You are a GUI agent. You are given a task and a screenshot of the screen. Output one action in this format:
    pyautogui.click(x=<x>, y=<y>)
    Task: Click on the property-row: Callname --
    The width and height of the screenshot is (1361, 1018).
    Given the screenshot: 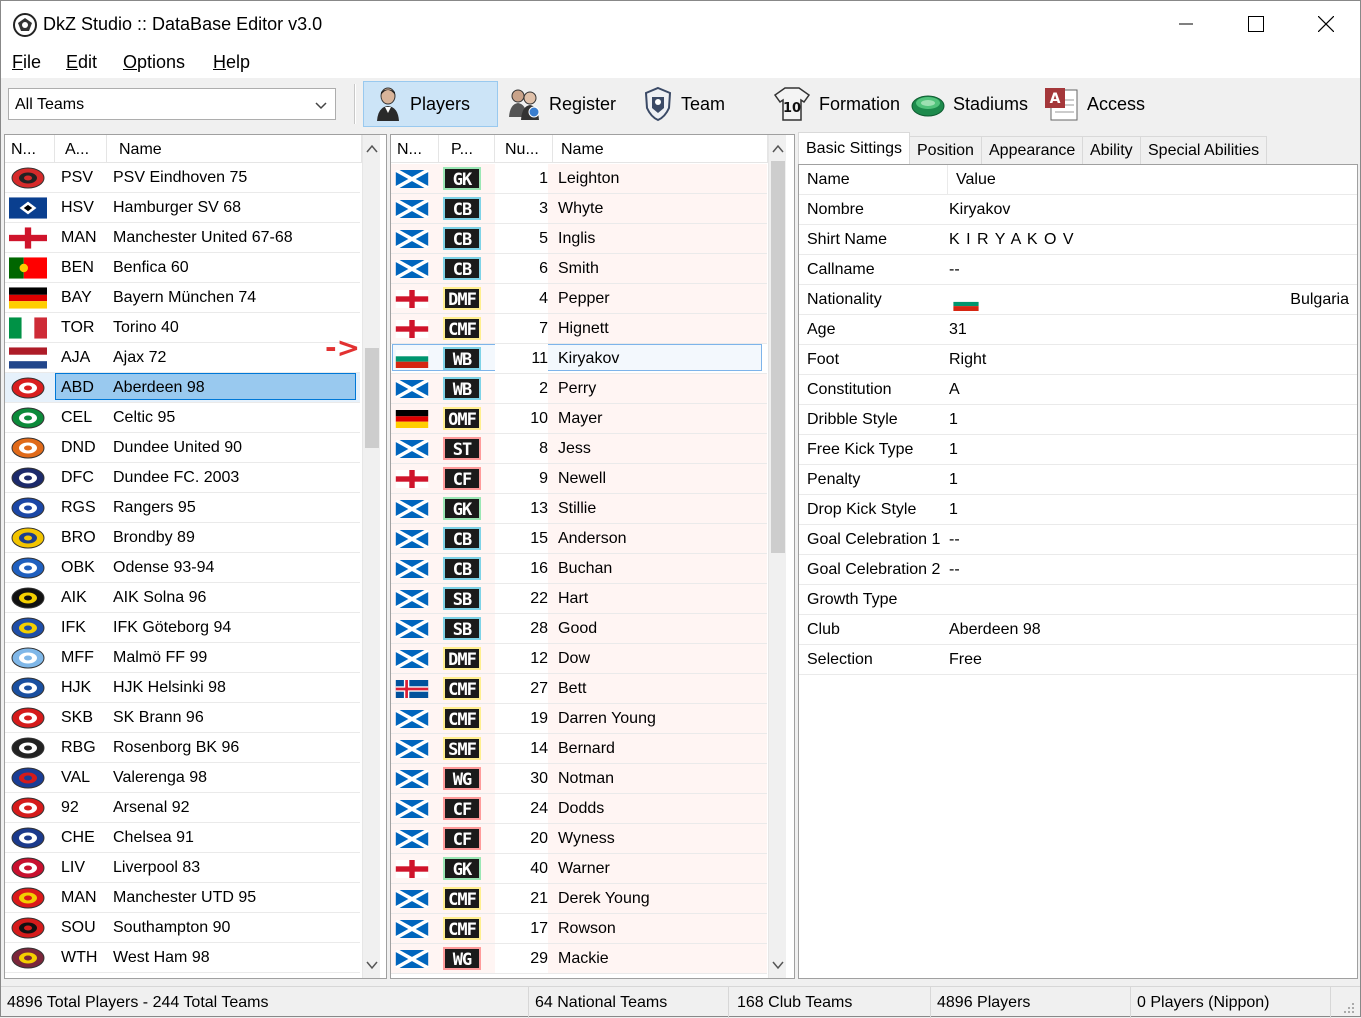 What is the action you would take?
    pyautogui.click(x=1078, y=270)
    